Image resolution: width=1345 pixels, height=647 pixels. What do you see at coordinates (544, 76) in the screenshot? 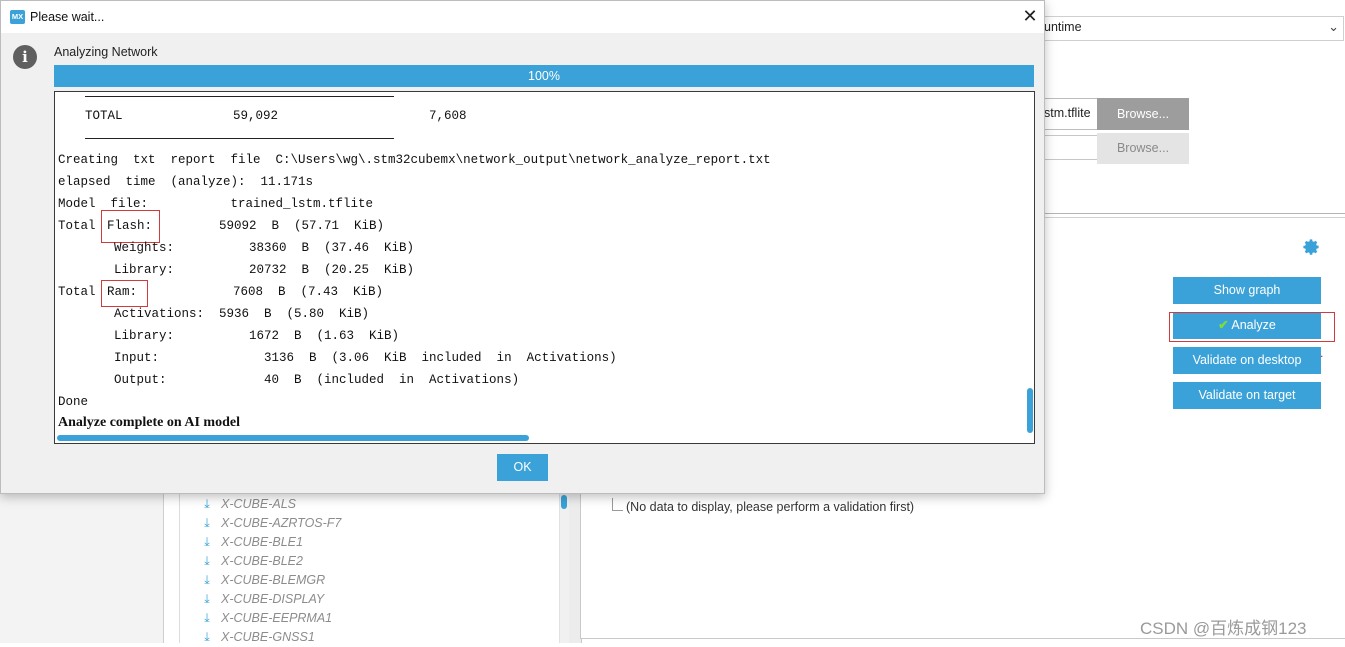
I see `progress-label: 100%` at bounding box center [544, 76].